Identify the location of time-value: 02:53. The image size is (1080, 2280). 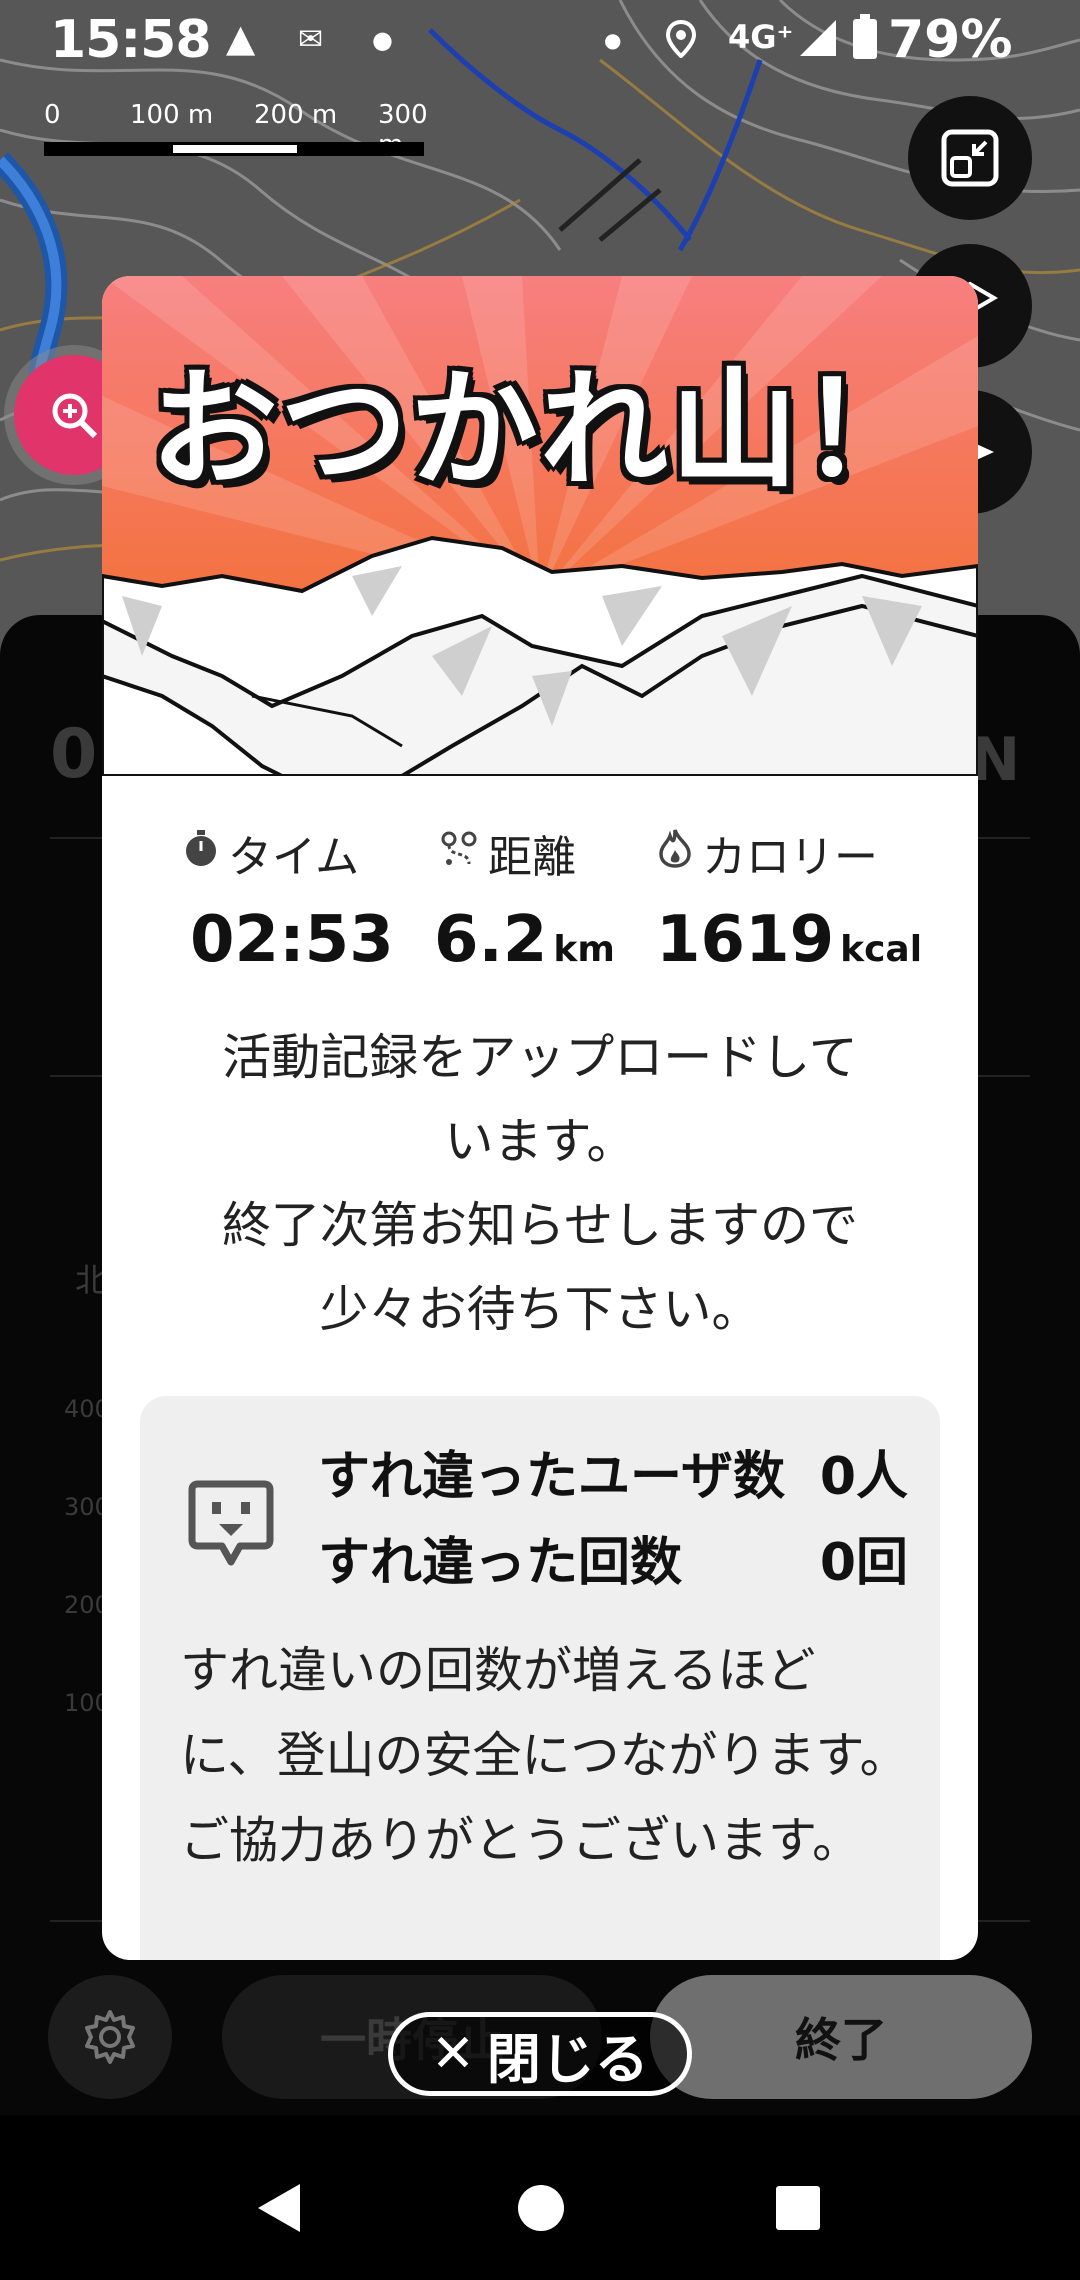
(292, 940).